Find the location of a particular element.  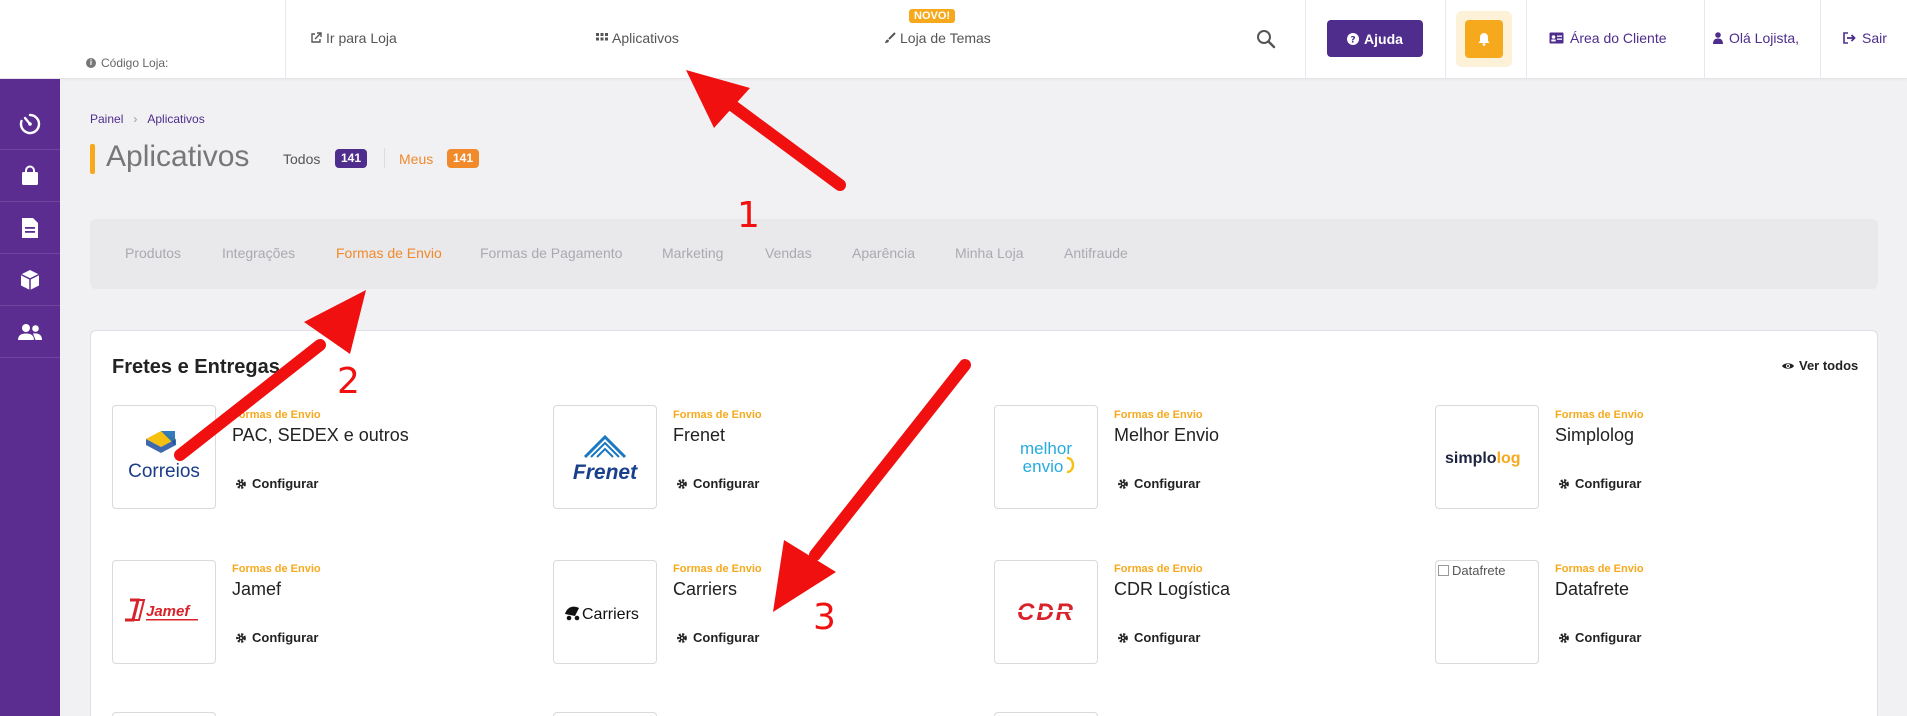

sidebar-item-products is located at coordinates (30, 280).